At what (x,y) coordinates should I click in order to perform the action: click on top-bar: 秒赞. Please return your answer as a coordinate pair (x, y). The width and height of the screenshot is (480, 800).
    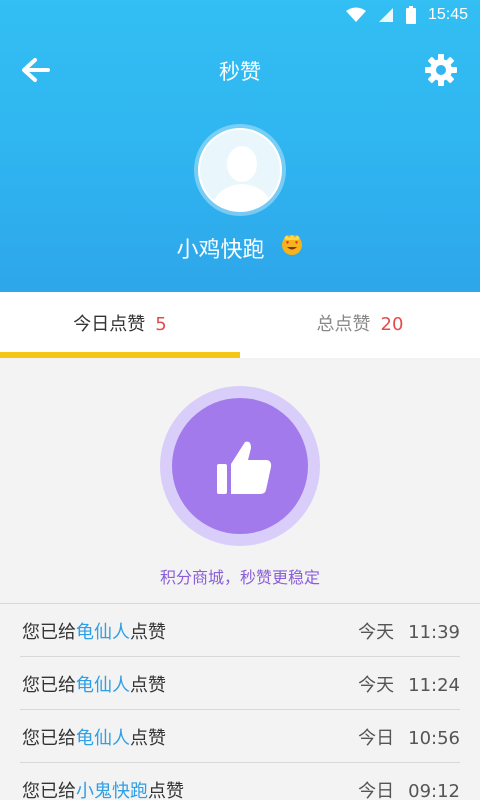
    Looking at the image, I should click on (240, 70).